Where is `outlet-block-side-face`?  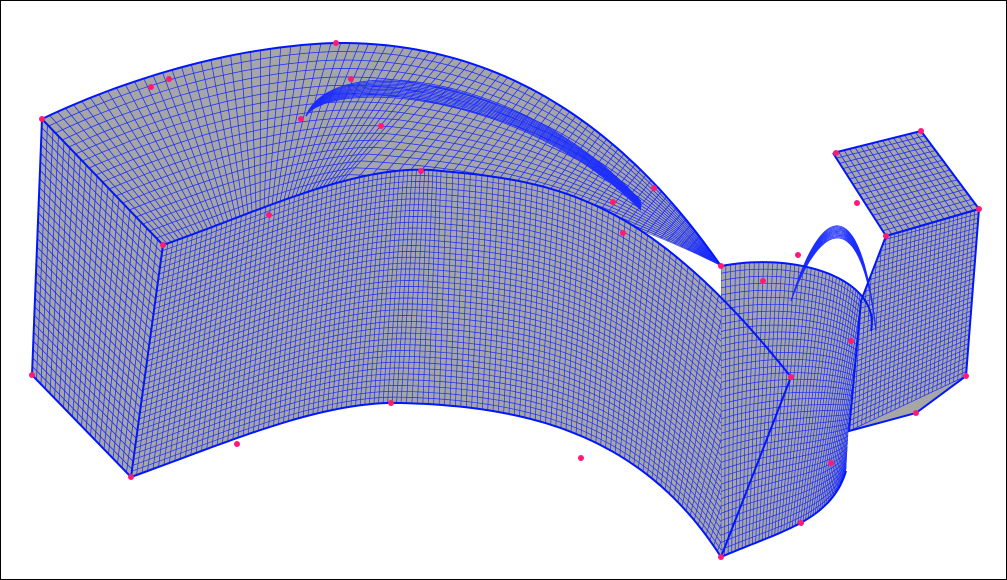 outlet-block-side-face is located at coordinates (914, 320).